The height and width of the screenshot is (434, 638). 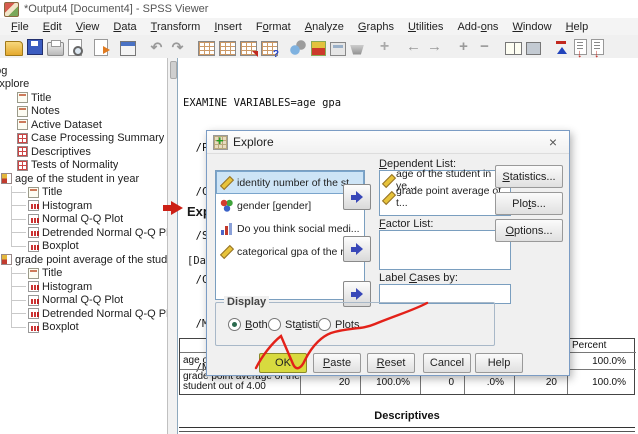 I want to click on dialog-title-bar: Explore ×, so click(x=388, y=142).